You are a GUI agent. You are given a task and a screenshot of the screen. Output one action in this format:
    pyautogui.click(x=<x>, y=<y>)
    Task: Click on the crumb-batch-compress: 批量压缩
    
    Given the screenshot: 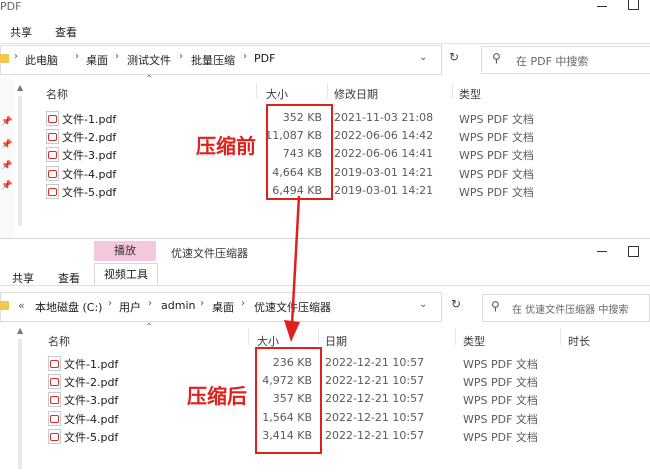 What is the action you would take?
    pyautogui.click(x=213, y=60)
    